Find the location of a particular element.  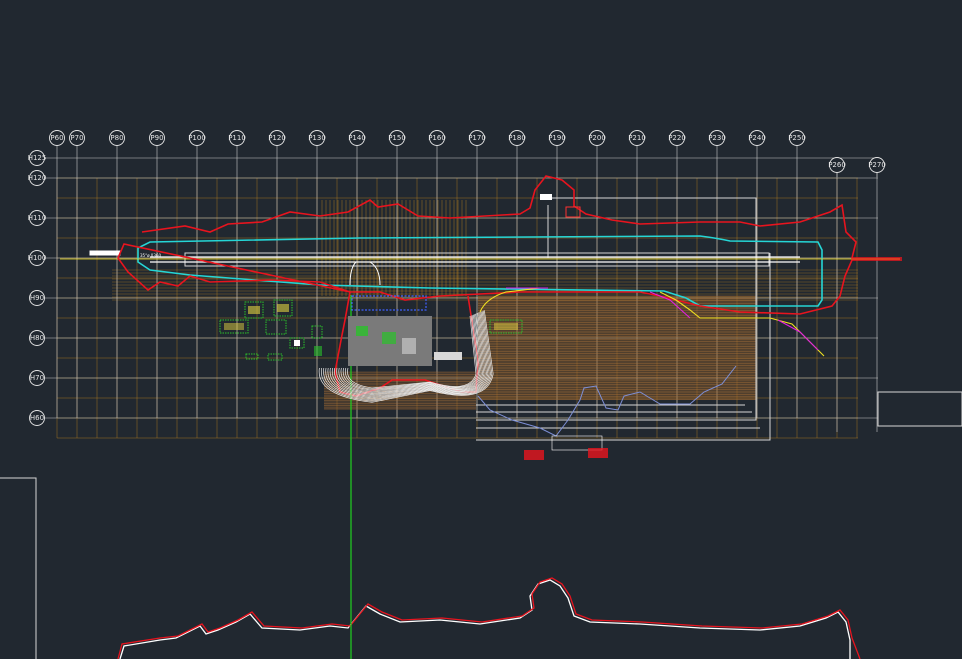

column-bubble: P180 is located at coordinates (517, 140).